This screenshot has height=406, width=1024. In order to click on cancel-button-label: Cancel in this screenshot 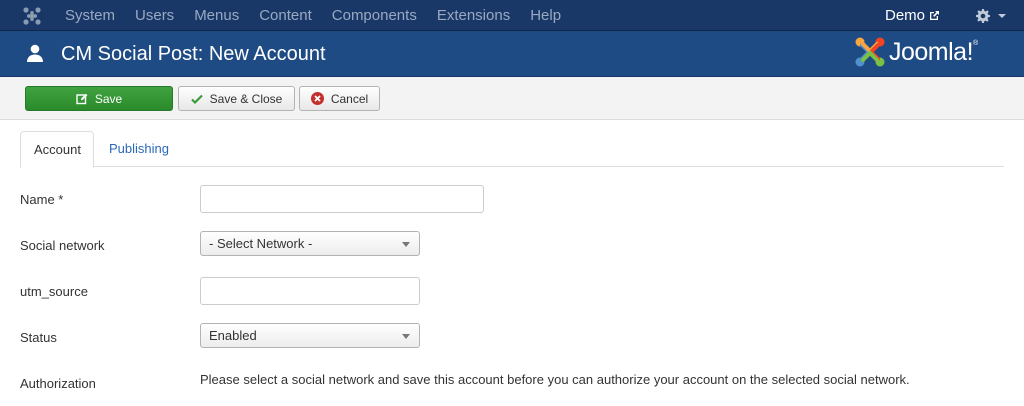, I will do `click(349, 98)`.